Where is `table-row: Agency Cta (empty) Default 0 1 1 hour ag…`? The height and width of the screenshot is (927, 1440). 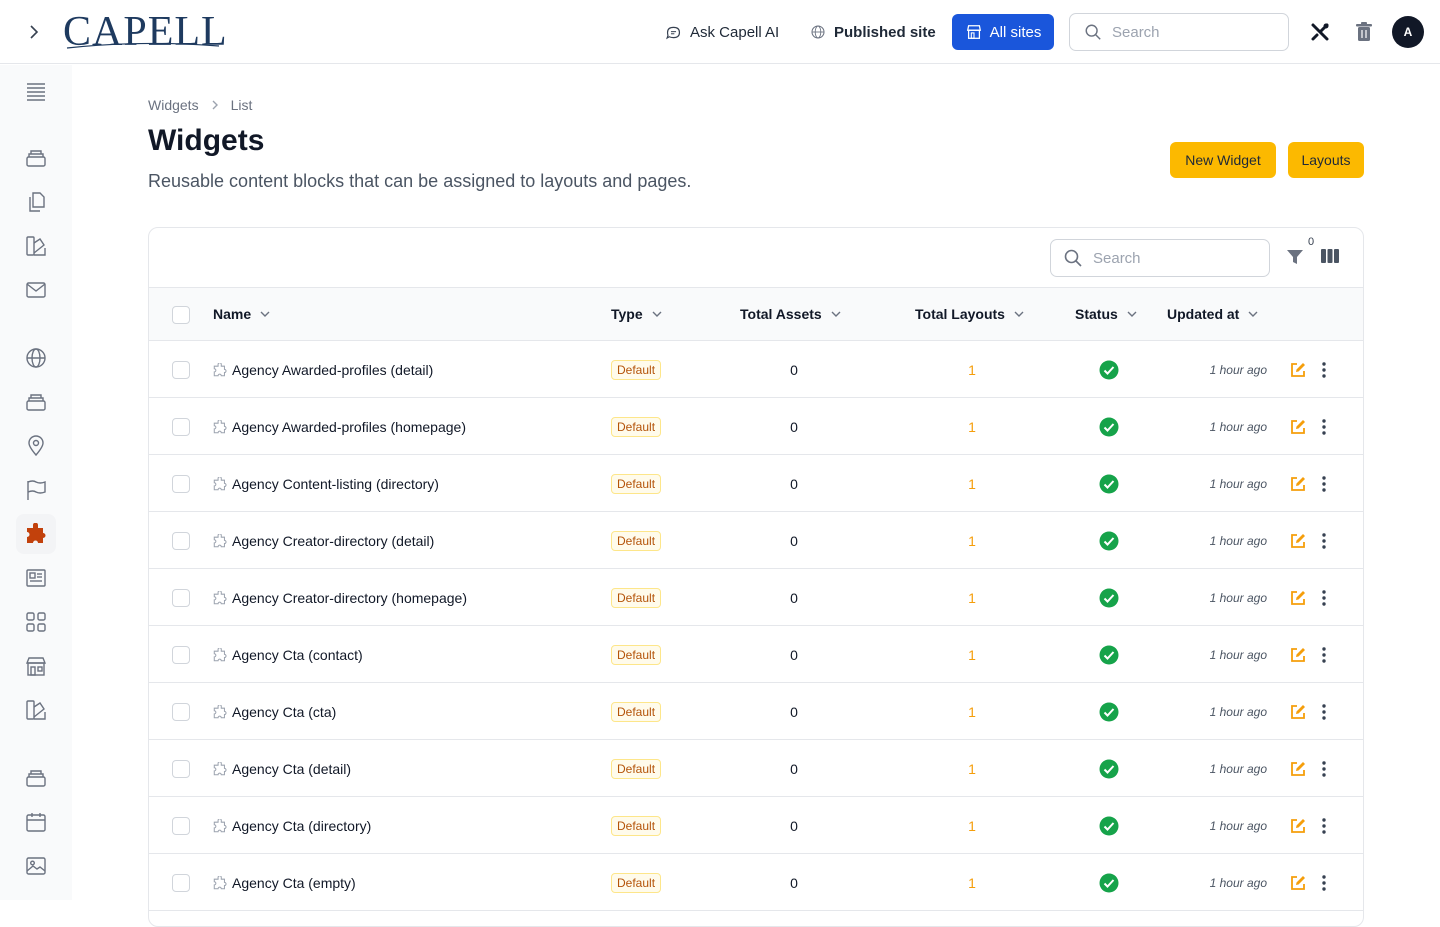 table-row: Agency Cta (empty) Default 0 1 1 hour ag… is located at coordinates (756, 882).